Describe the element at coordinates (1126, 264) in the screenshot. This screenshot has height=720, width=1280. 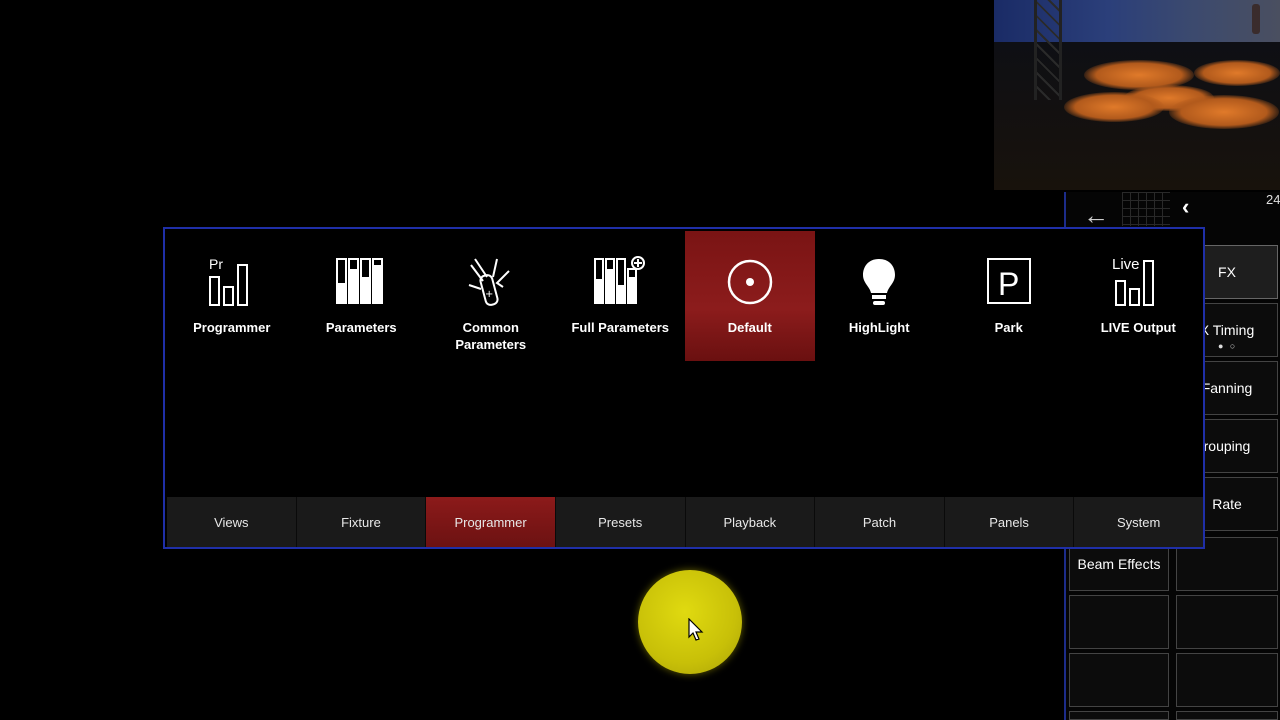
I see `live-icon-text: Live` at that location.